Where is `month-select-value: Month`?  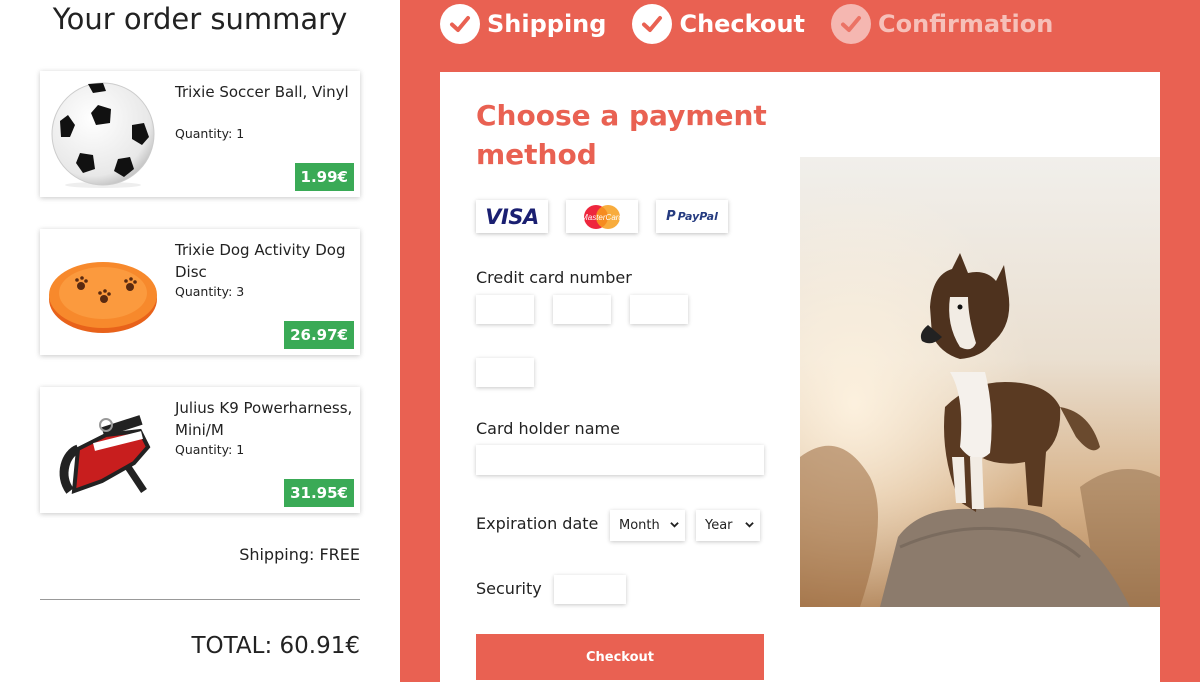
month-select-value: Month is located at coordinates (639, 525).